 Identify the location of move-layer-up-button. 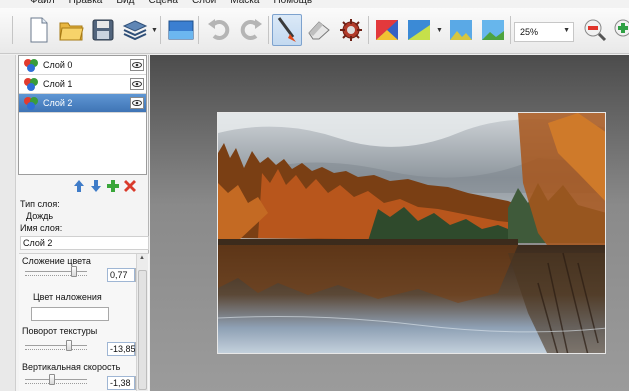
(78, 185).